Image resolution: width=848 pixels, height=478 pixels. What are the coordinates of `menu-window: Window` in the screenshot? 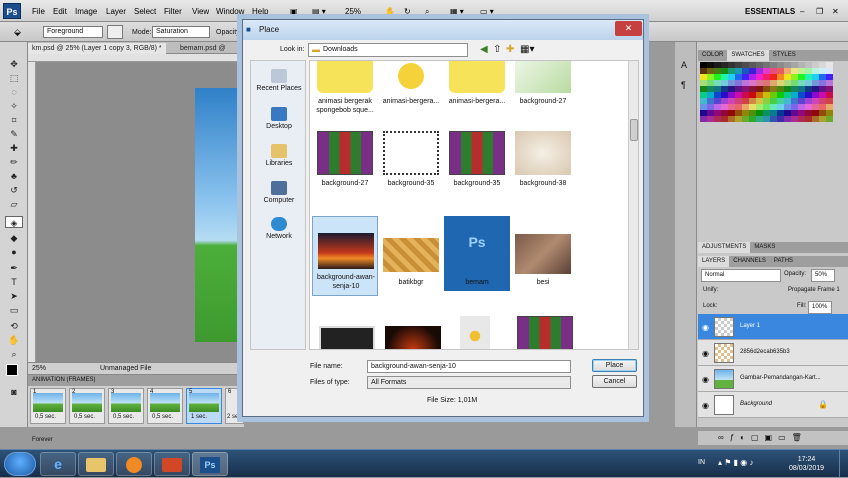 It's located at (230, 11).